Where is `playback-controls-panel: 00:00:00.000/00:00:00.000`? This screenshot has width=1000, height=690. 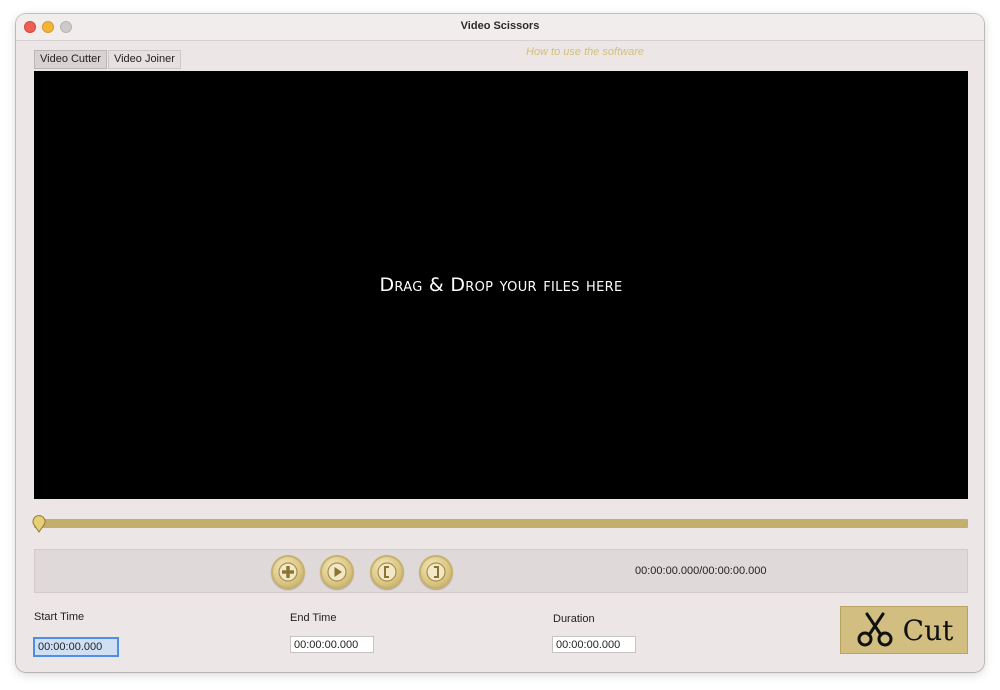 playback-controls-panel: 00:00:00.000/00:00:00.000 is located at coordinates (501, 571).